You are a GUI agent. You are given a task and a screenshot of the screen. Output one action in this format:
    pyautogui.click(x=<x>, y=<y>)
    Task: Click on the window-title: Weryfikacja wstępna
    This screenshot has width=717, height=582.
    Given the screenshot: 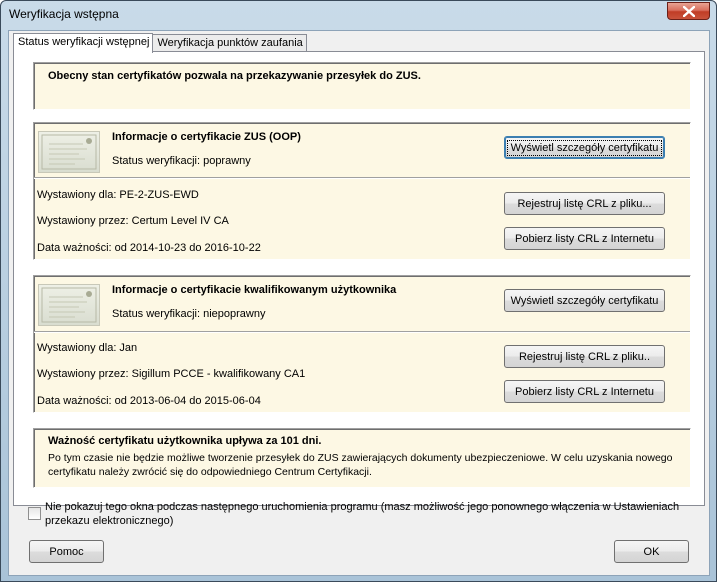 What is the action you would take?
    pyautogui.click(x=64, y=14)
    